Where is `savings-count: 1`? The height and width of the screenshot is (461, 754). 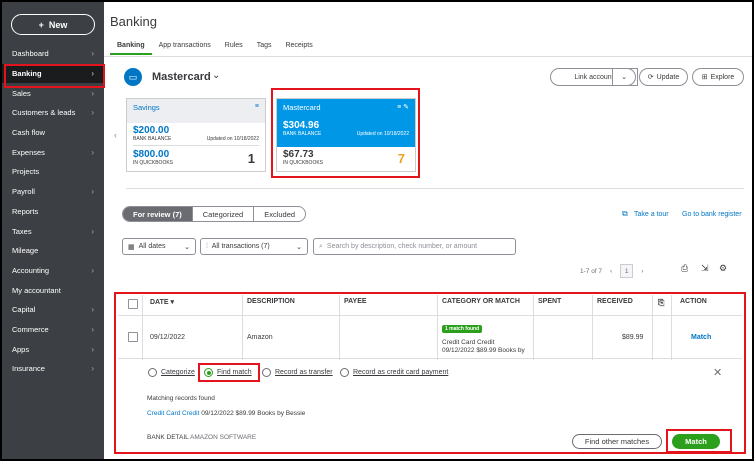 savings-count: 1 is located at coordinates (251, 158).